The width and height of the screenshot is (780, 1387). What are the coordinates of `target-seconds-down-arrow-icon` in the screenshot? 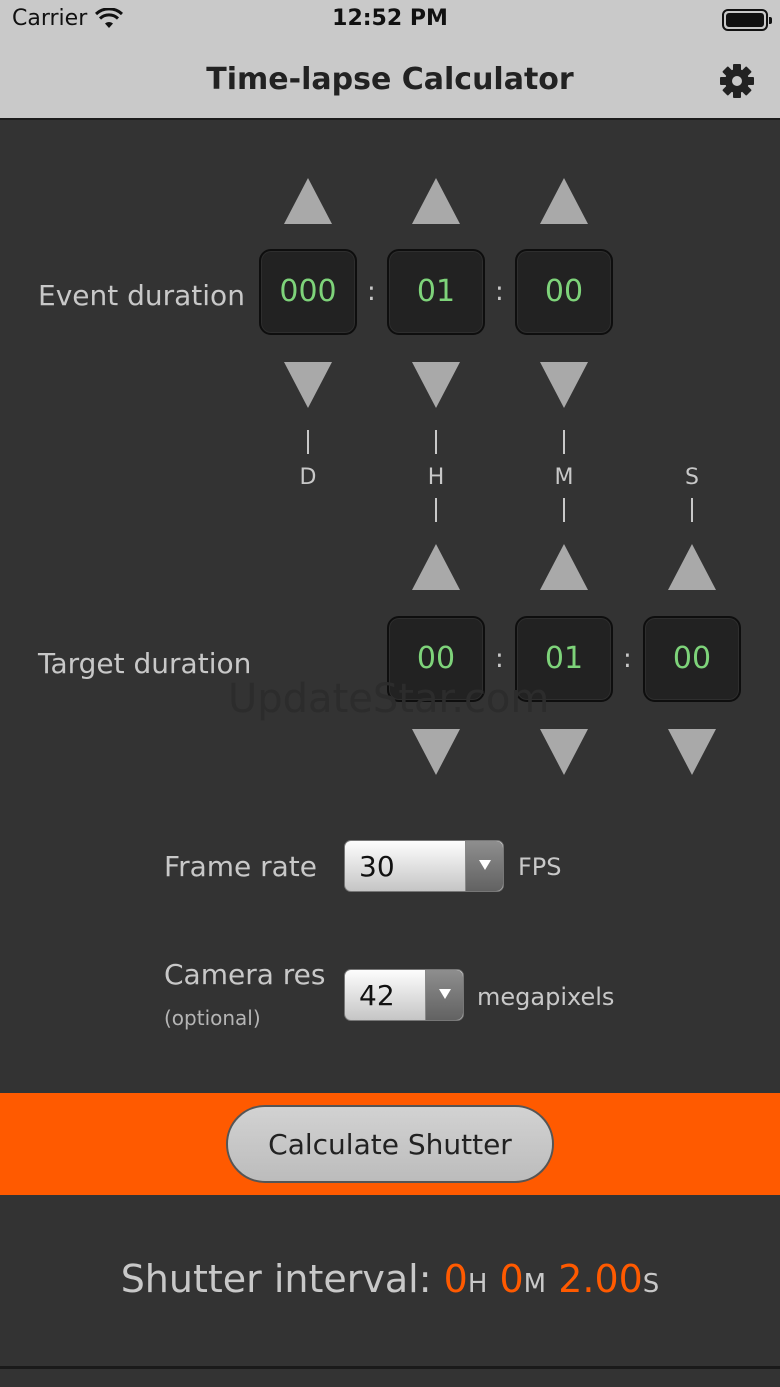 It's located at (692, 752).